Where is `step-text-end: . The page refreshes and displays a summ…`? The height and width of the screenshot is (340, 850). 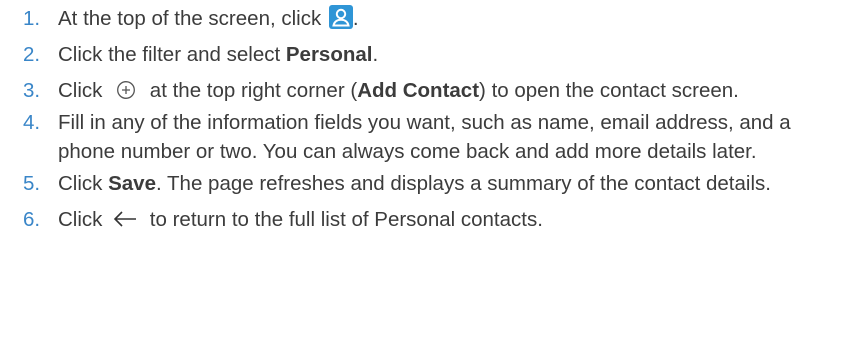 step-text-end: . The page refreshes and displays a summ… is located at coordinates (463, 183).